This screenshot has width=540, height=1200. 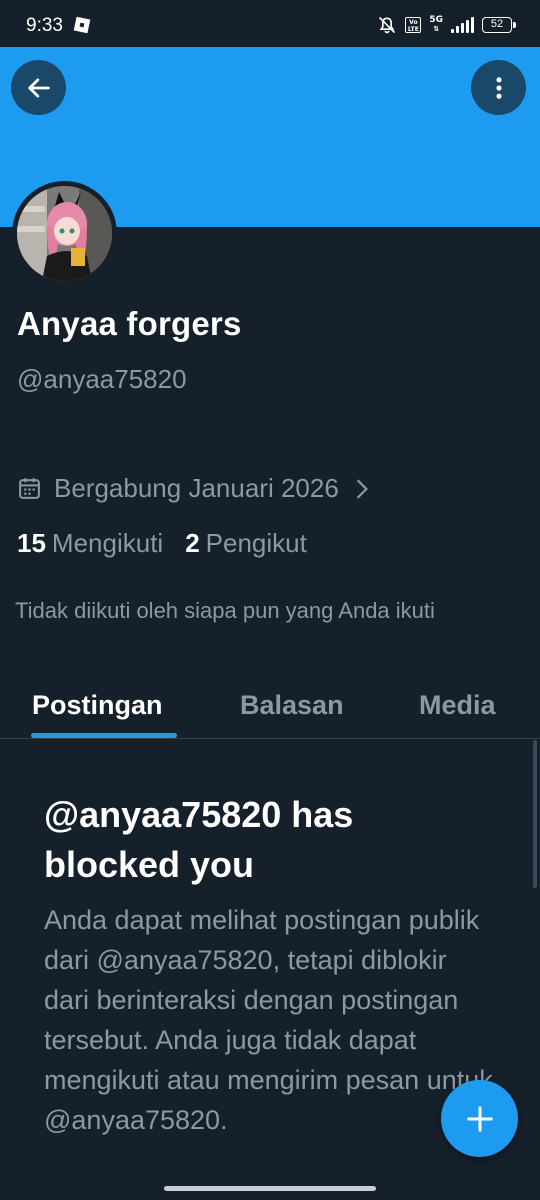 I want to click on volte-icon: Vo LTE, so click(x=413, y=25).